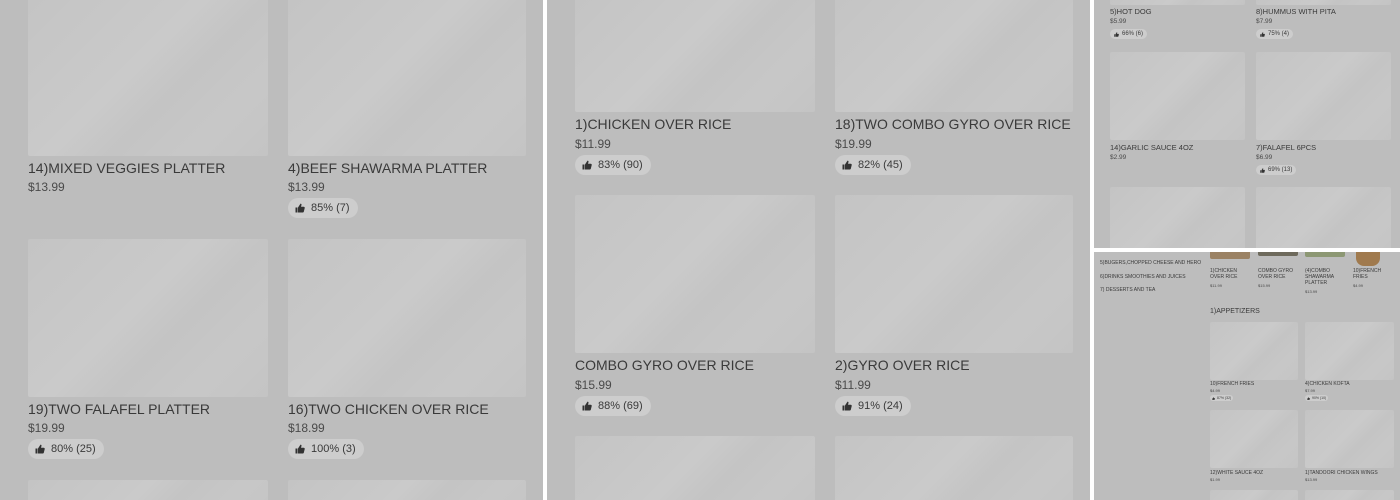 This screenshot has height=500, width=1400. Describe the element at coordinates (1236, 473) in the screenshot. I see `menu-item-name: 12)WHITE SAUCE 4OZ` at that location.